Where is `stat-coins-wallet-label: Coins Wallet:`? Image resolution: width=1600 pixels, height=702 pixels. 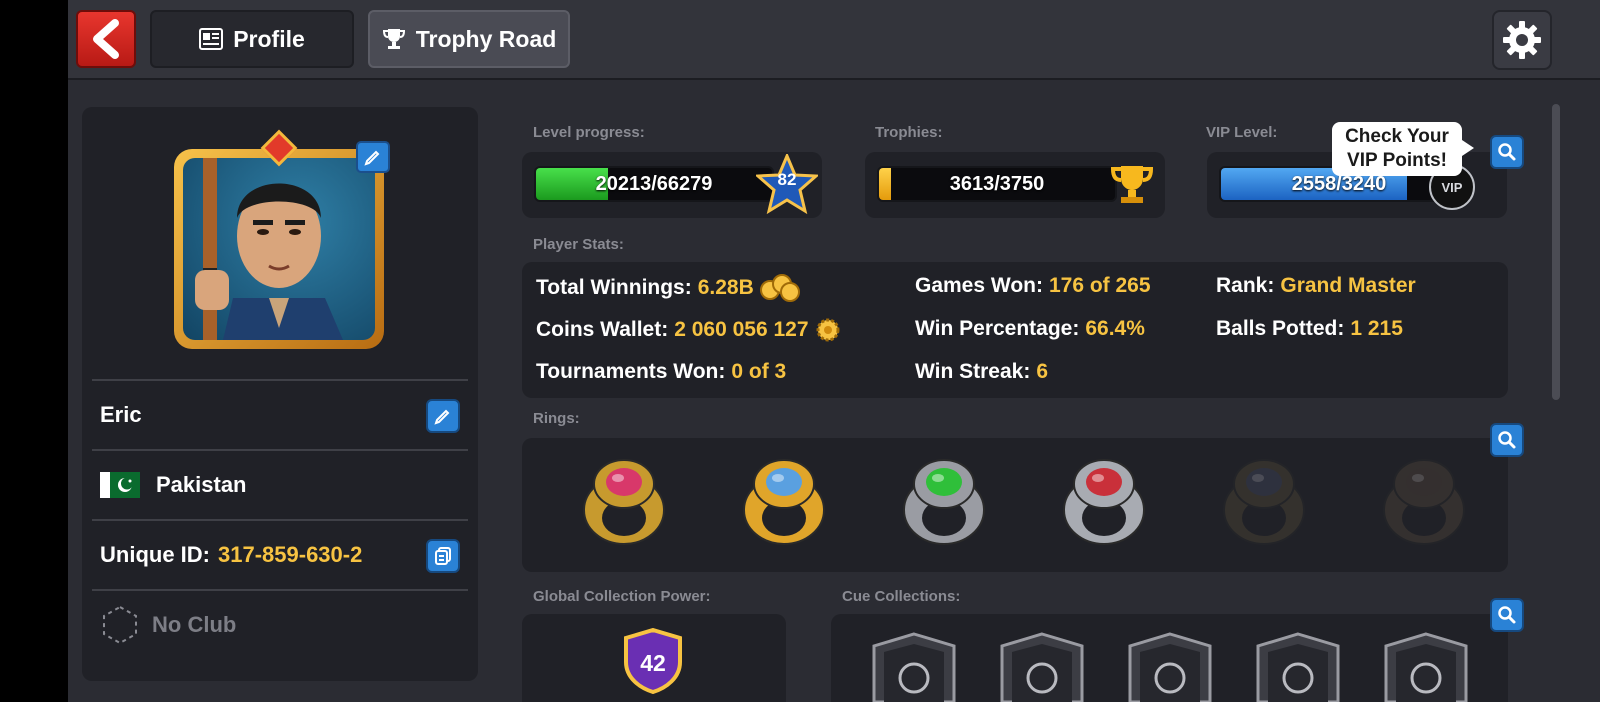 stat-coins-wallet-label: Coins Wallet: is located at coordinates (602, 329).